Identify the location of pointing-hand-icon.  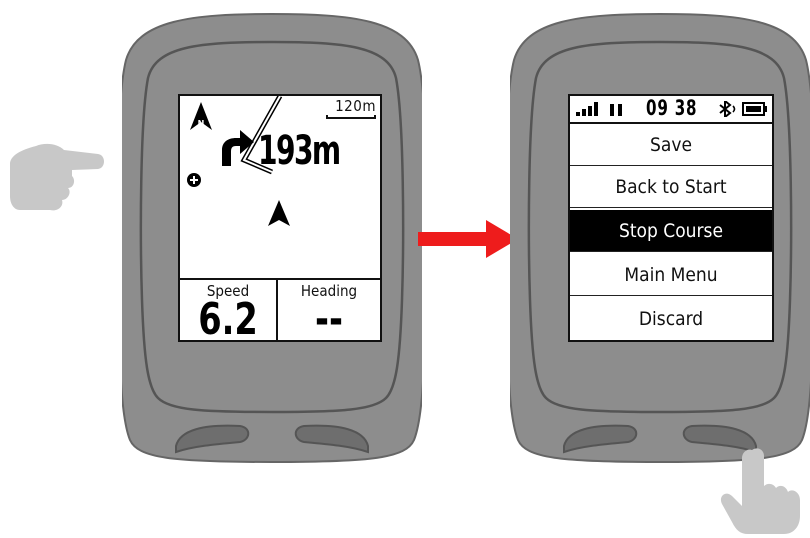
(56, 180).